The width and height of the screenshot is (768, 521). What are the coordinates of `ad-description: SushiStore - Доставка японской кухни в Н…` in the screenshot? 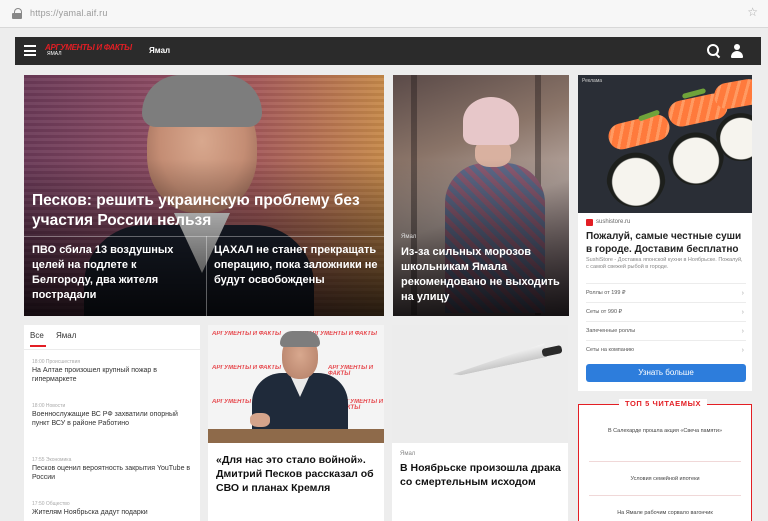 It's located at (664, 263).